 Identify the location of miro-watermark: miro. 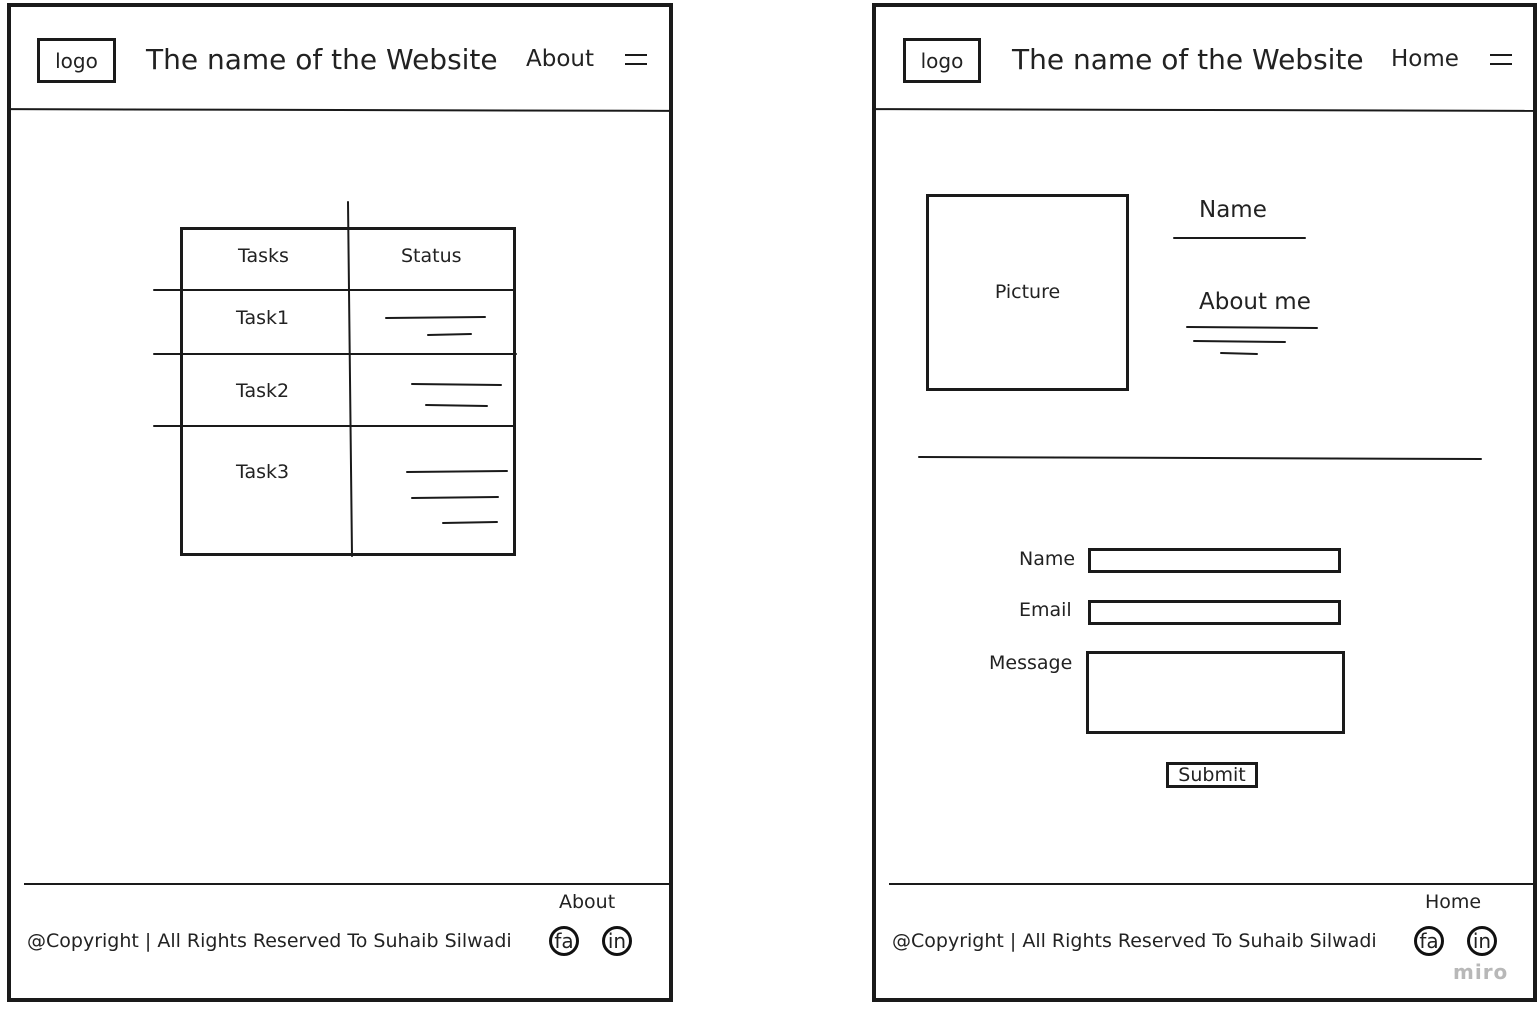
(1481, 972).